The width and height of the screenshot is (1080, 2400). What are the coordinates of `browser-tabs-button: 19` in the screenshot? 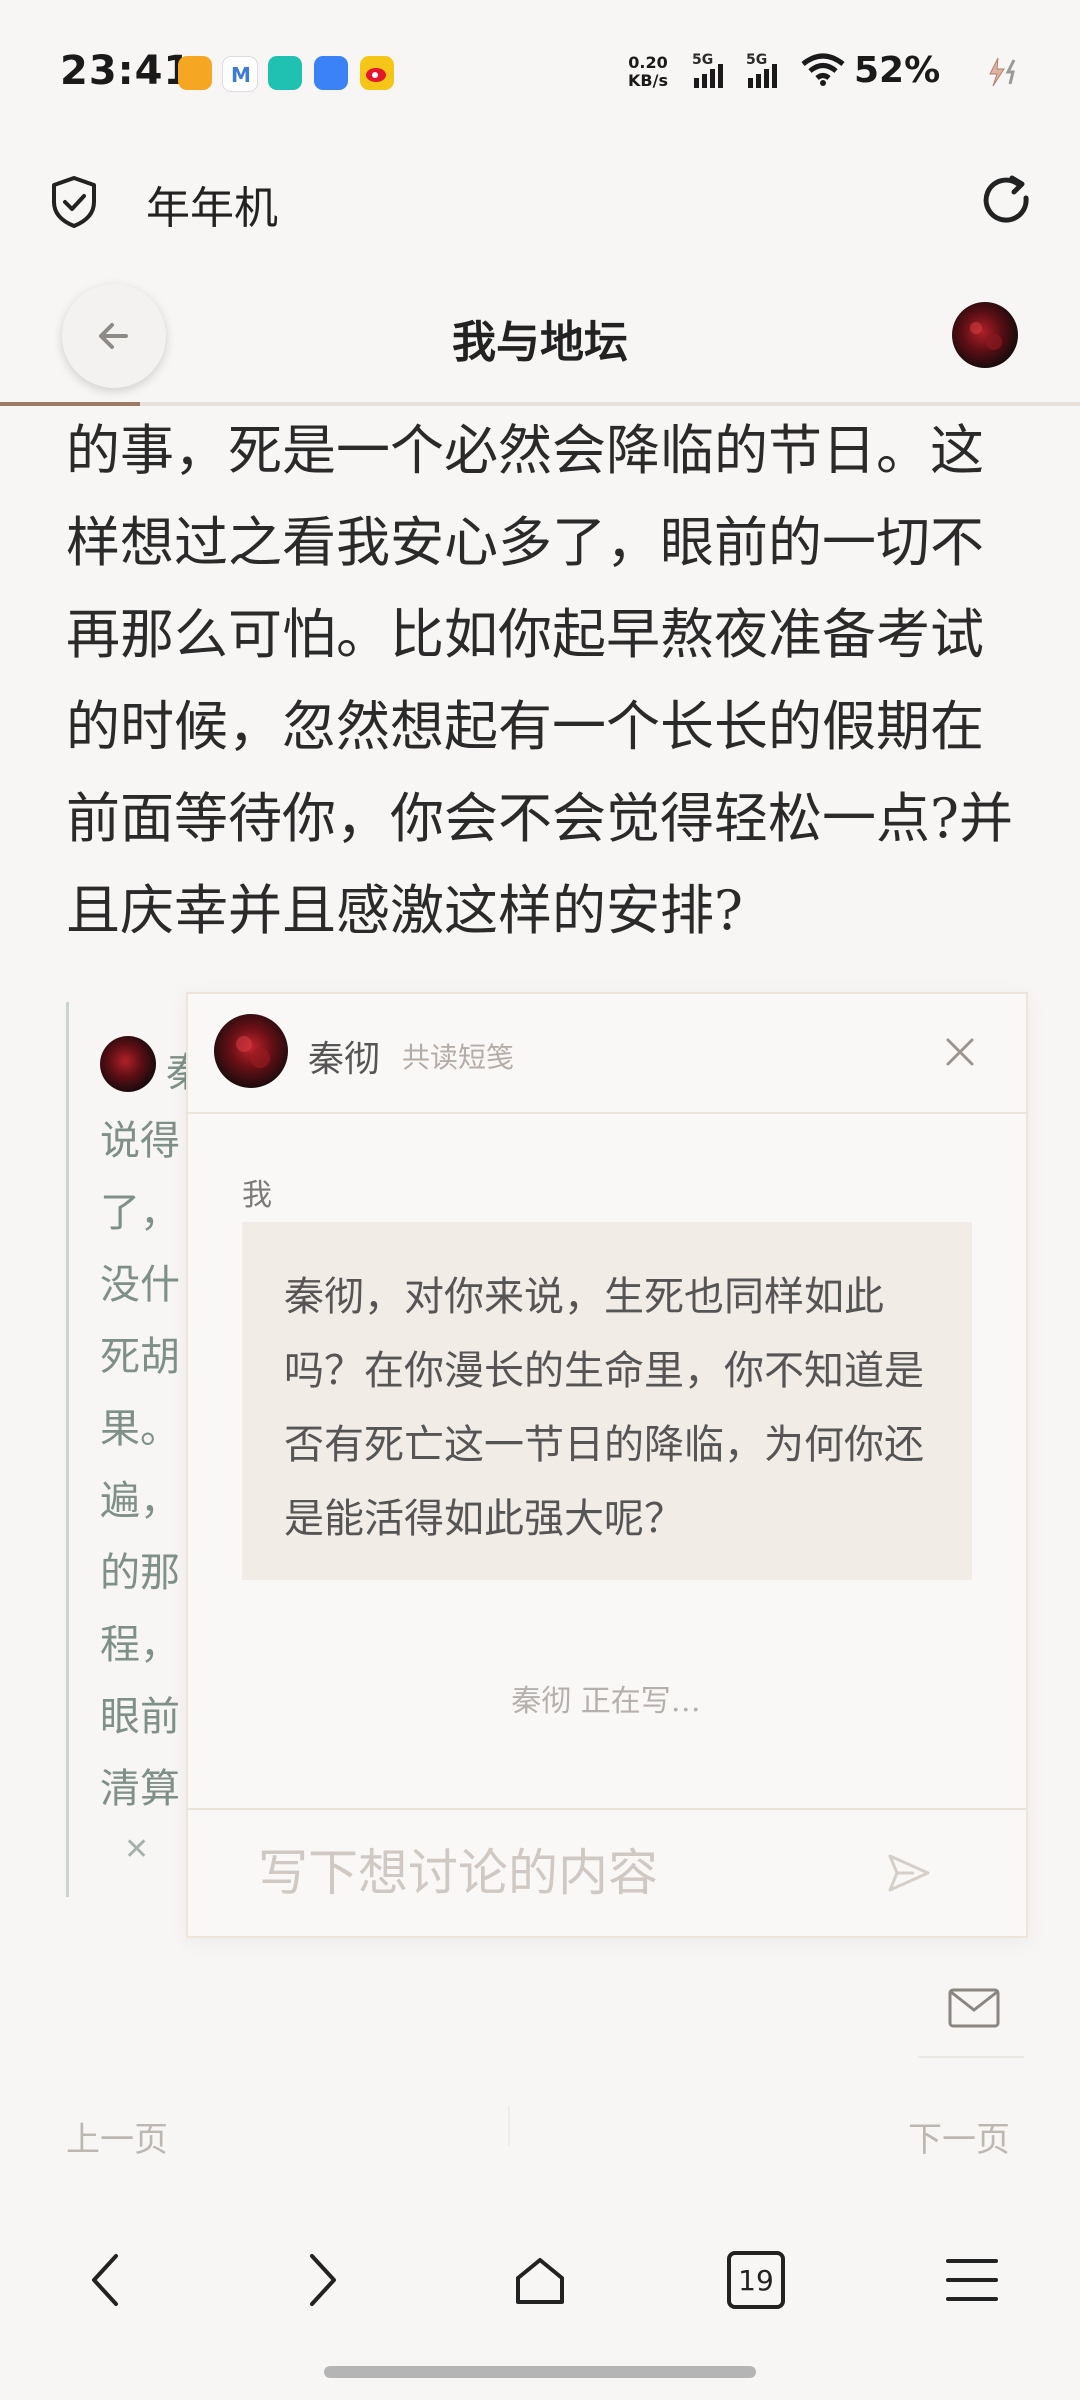 It's located at (756, 2280).